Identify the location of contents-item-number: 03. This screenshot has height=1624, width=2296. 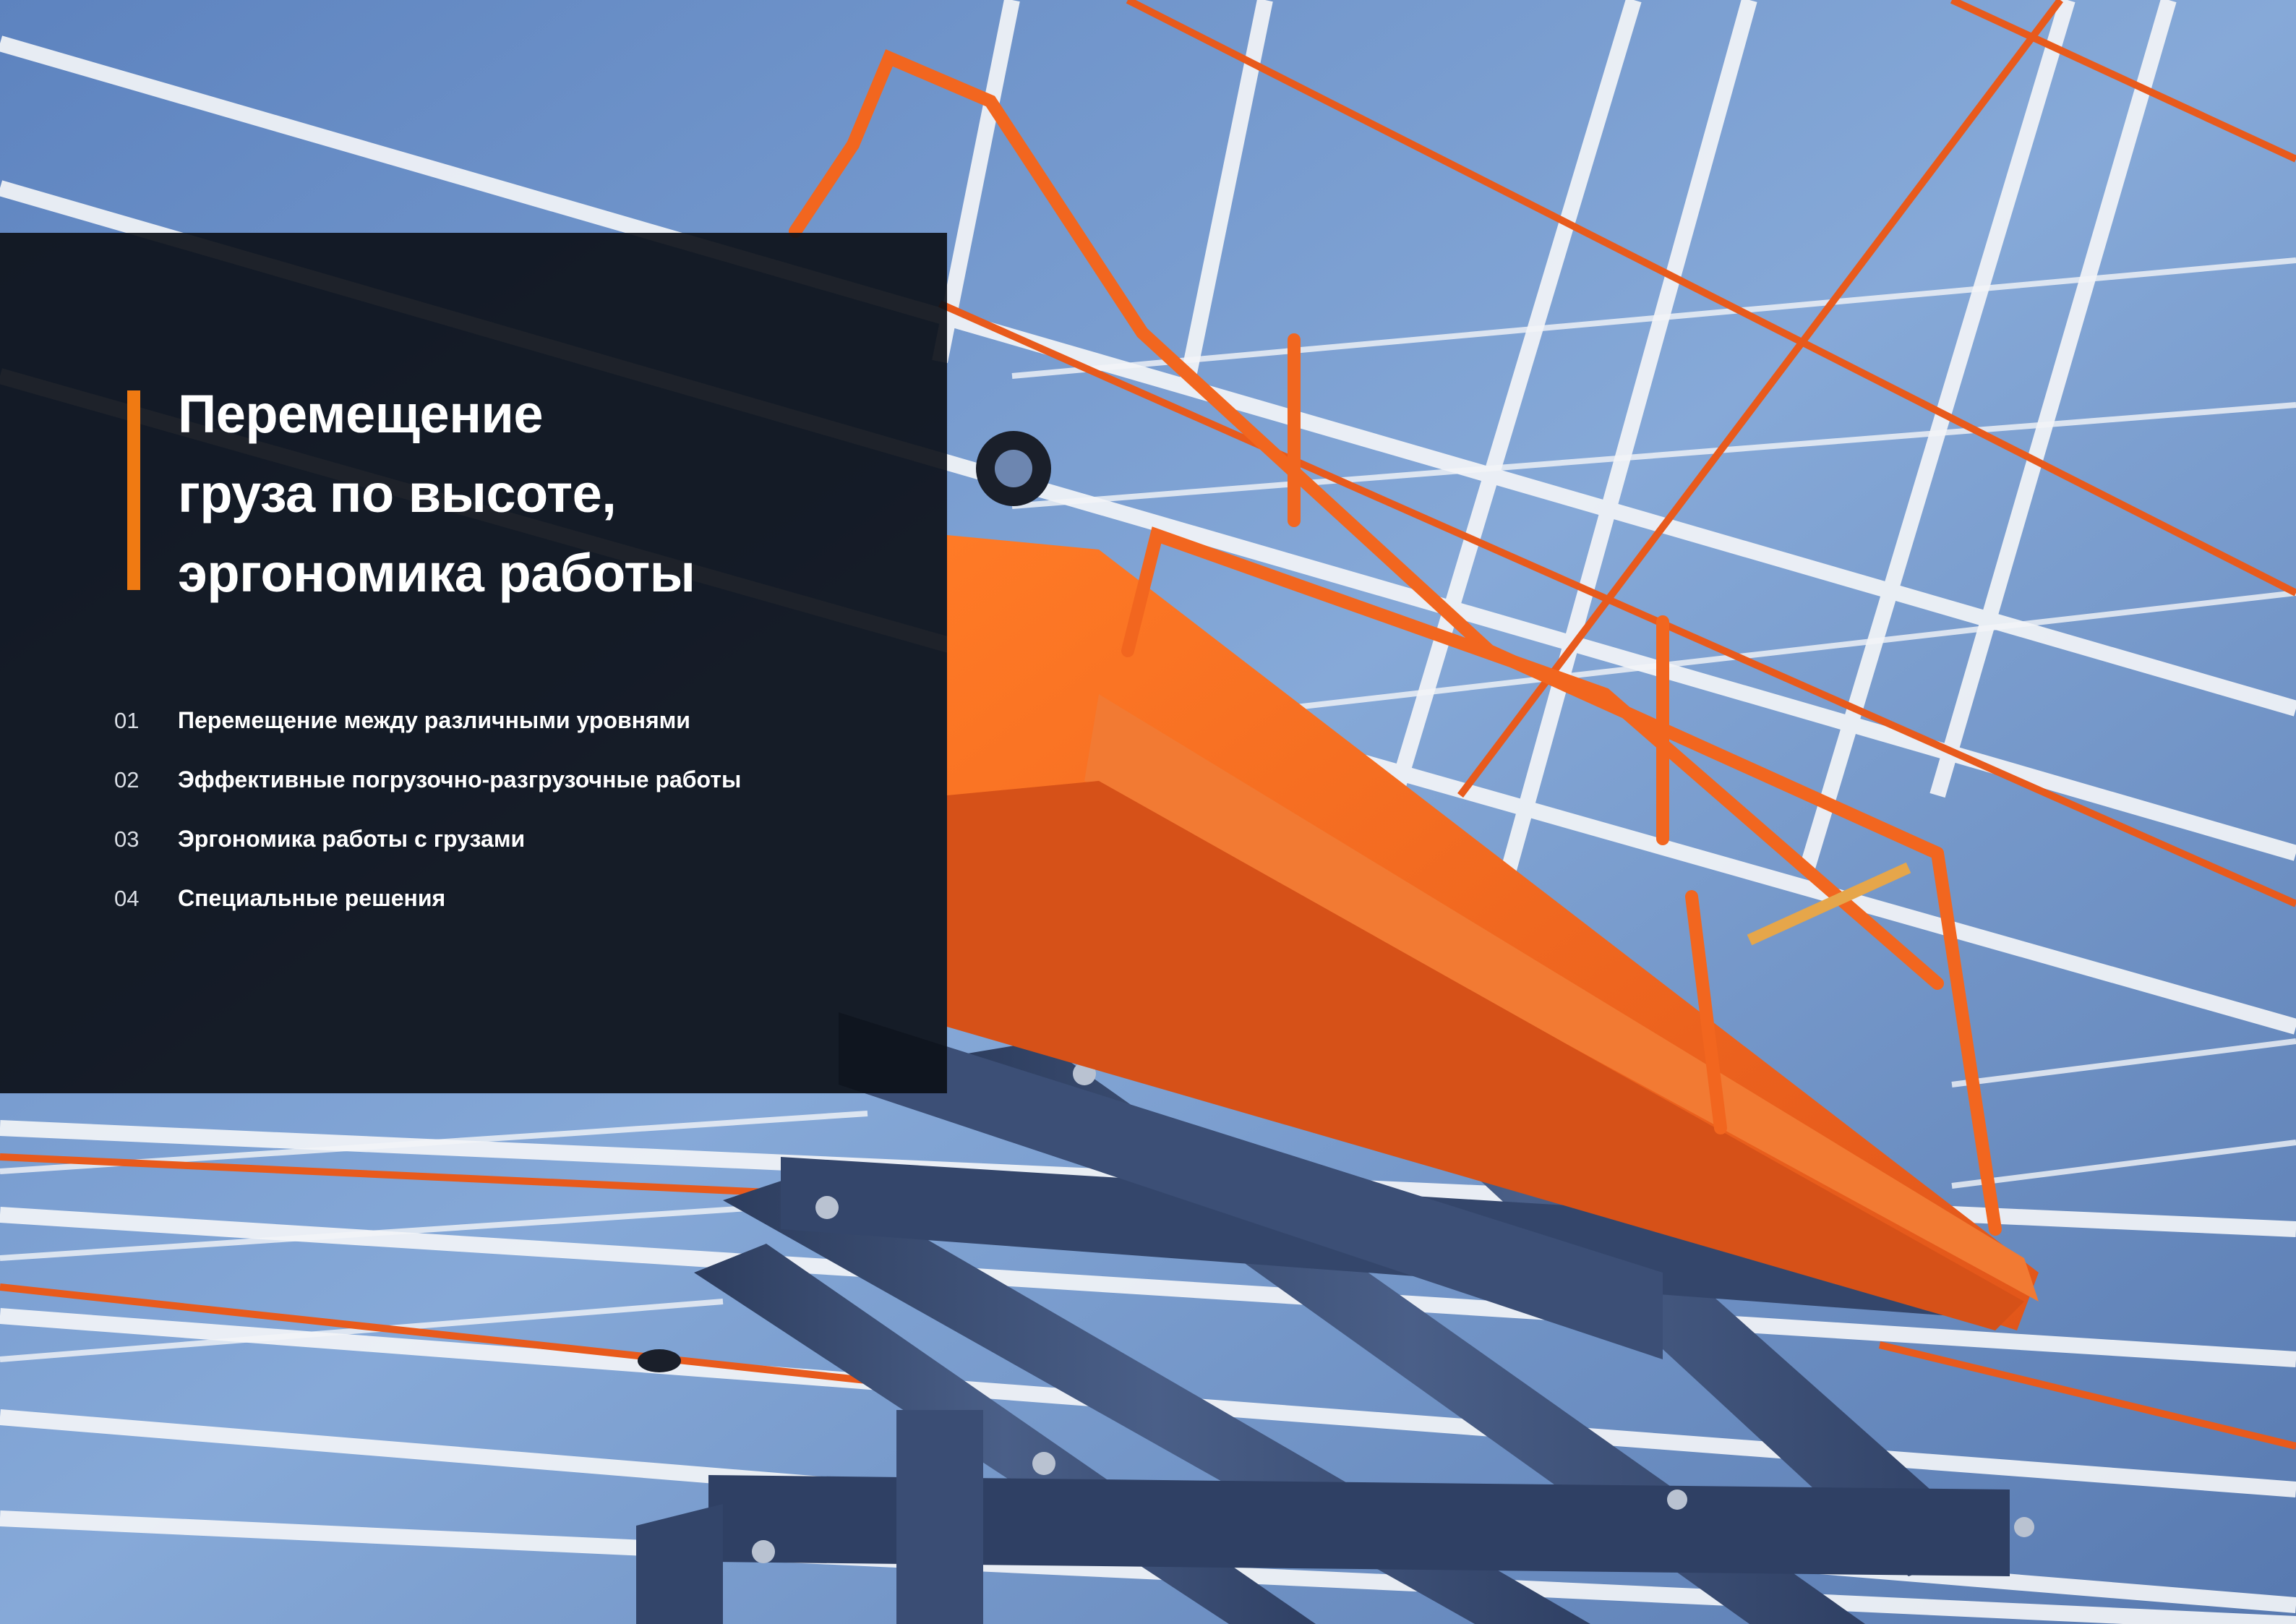
(127, 839).